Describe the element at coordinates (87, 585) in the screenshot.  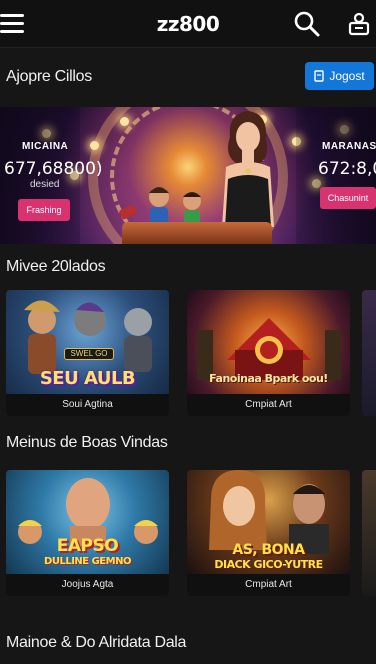
I see `game-caption: Joojus Agta` at that location.